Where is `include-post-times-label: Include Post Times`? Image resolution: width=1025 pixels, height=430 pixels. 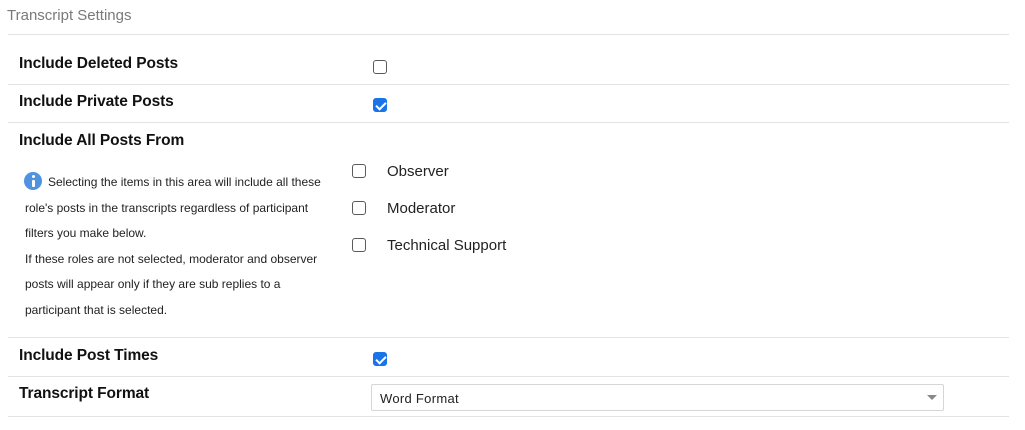
include-post-times-label: Include Post Times is located at coordinates (89, 355).